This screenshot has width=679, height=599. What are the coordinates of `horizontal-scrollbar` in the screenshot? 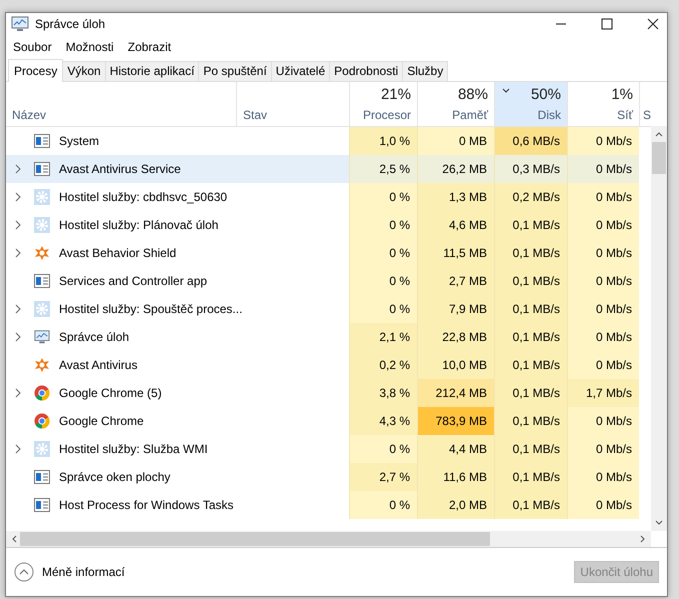 It's located at (328, 539).